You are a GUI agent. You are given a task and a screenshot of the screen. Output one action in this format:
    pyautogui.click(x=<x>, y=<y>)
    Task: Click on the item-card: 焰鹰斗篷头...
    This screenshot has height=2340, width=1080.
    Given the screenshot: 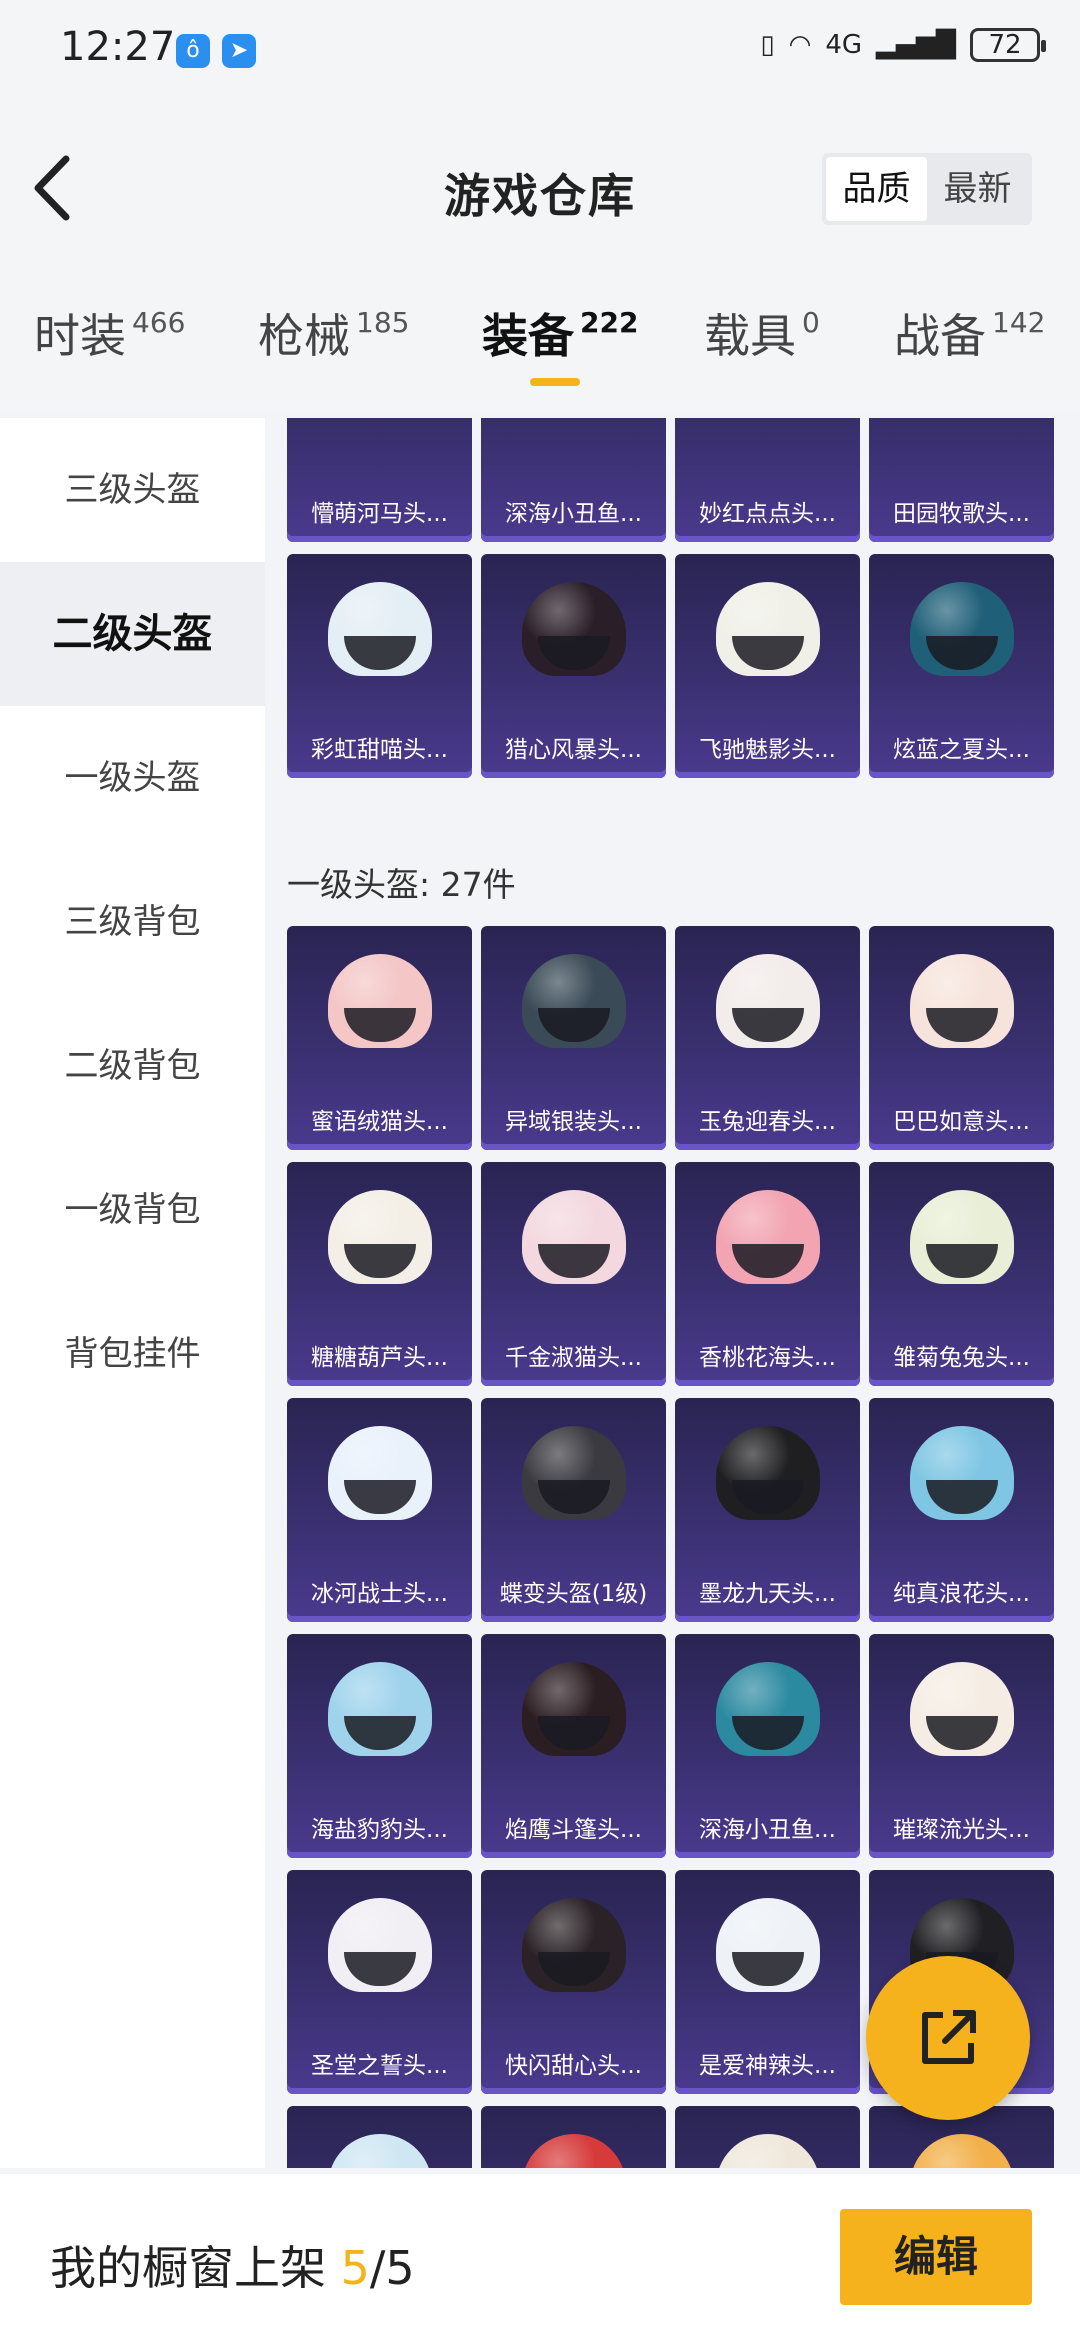 What is the action you would take?
    pyautogui.click(x=573, y=1746)
    